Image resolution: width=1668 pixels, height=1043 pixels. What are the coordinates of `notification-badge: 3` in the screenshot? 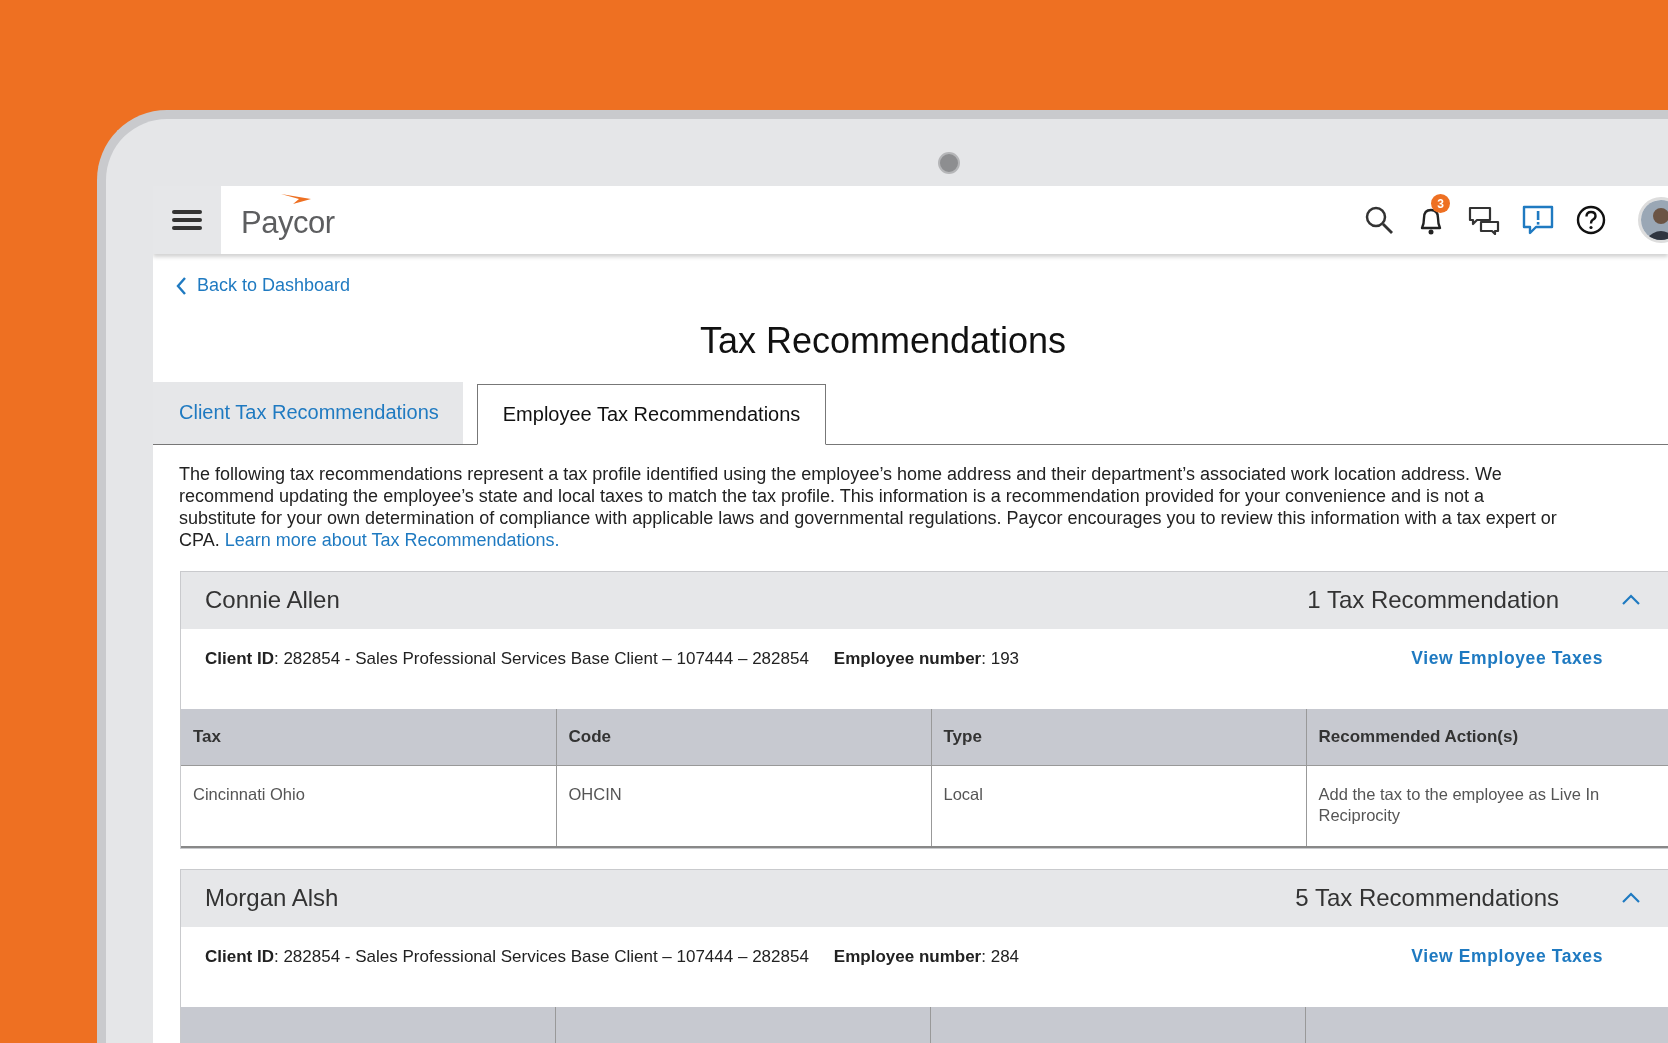 It's located at (1440, 203).